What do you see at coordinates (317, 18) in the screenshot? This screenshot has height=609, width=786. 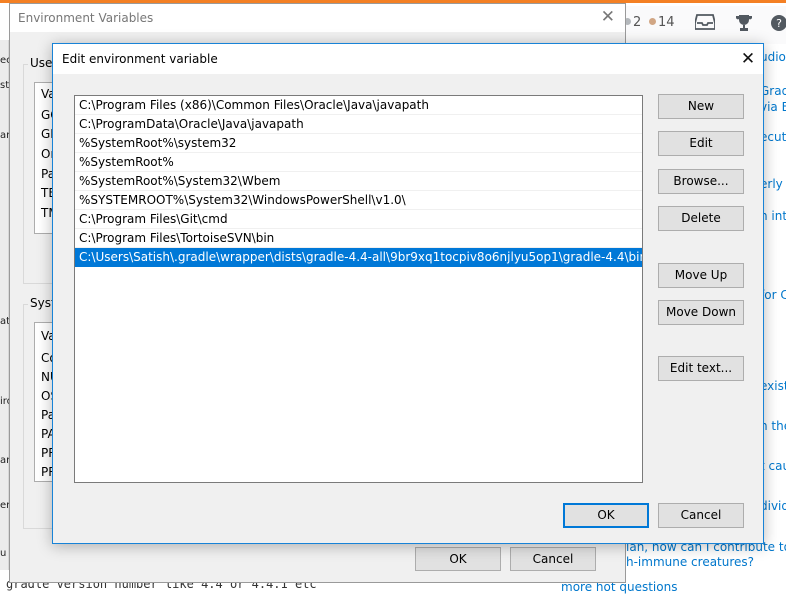 I see `env-window-titlebar: Environment Variables ✕` at bounding box center [317, 18].